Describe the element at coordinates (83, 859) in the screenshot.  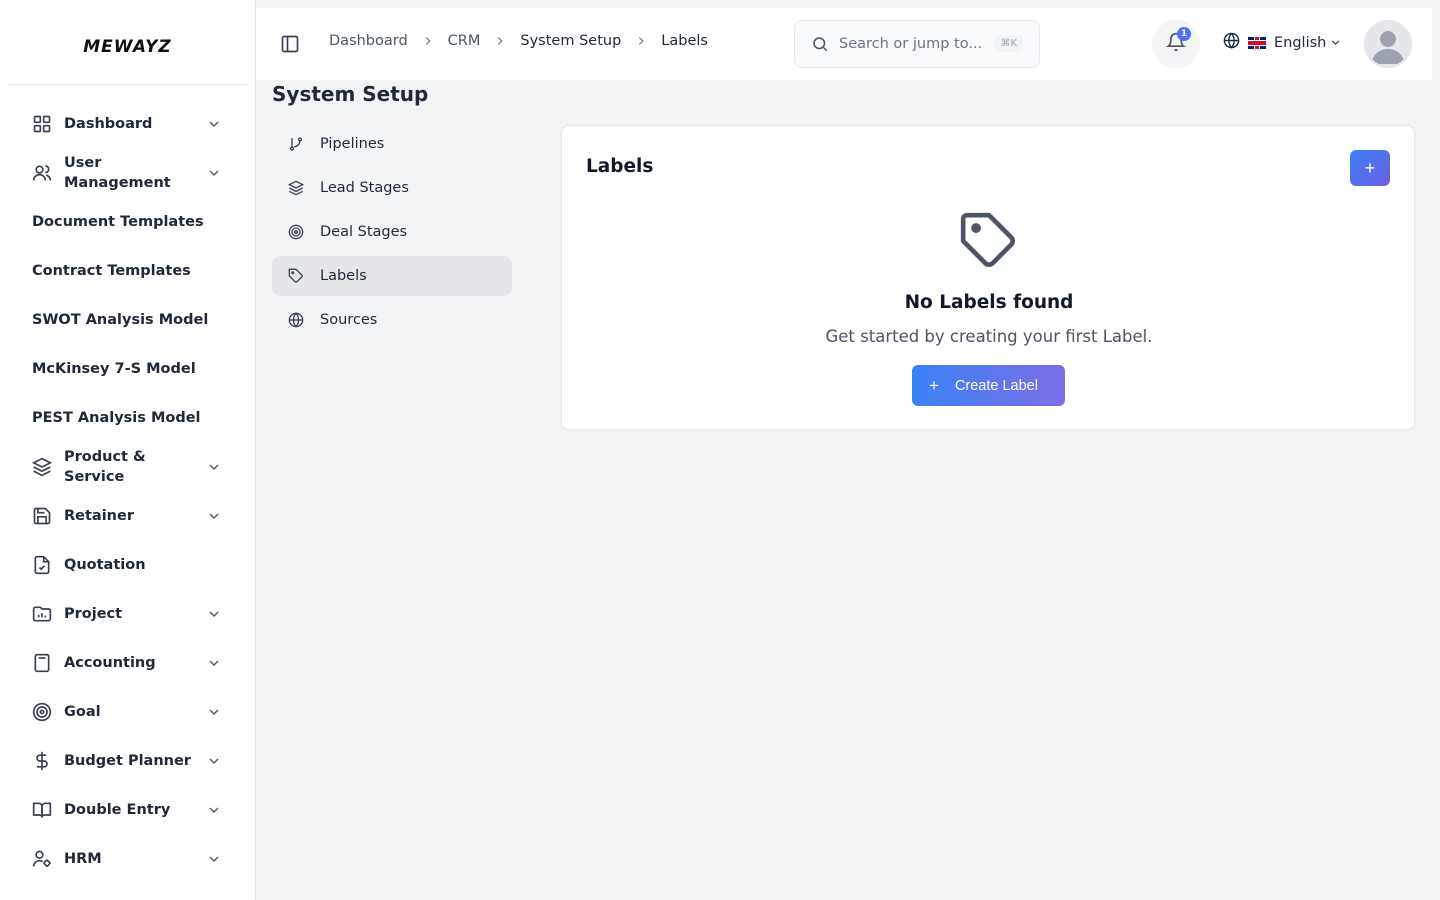
I see `sidebar-item-label: HRM` at that location.